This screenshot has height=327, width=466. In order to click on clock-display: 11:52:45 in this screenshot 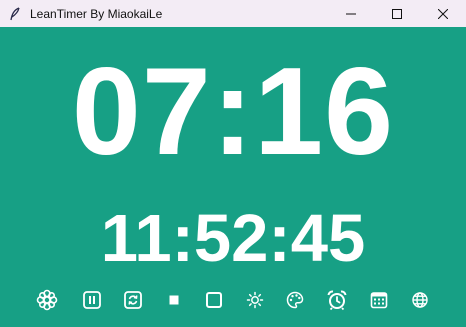, I will do `click(233, 238)`.